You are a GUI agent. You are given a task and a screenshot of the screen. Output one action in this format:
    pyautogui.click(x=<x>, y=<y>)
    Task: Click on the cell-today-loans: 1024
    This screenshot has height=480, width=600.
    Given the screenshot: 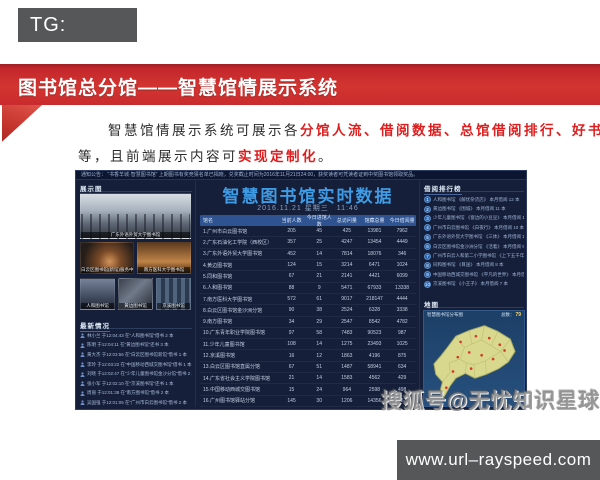 What is the action you would take?
    pyautogui.click(x=402, y=265)
    